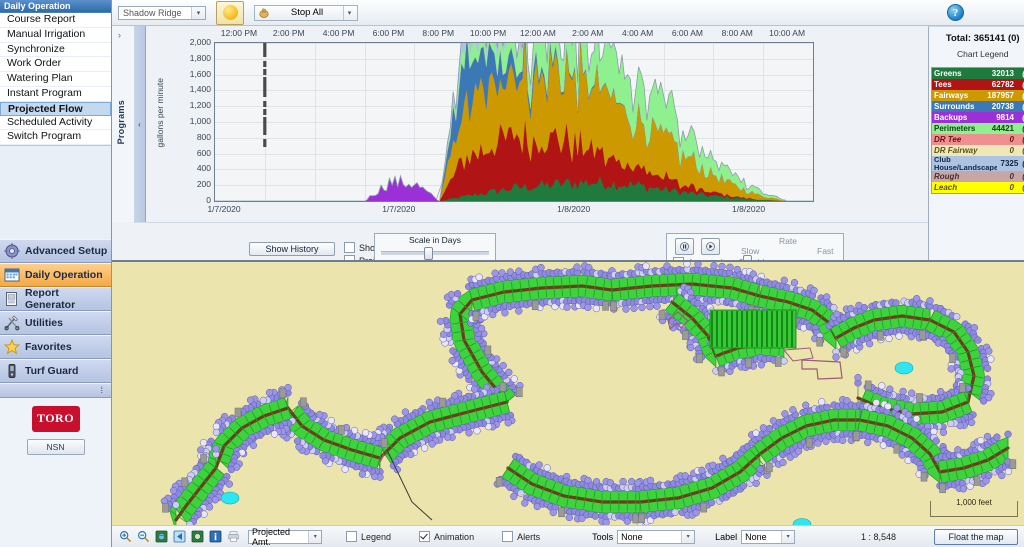 The height and width of the screenshot is (547, 1024). Describe the element at coordinates (55, 138) in the screenshot. I see `sidebar-item-switch-program: Switch Program` at that location.